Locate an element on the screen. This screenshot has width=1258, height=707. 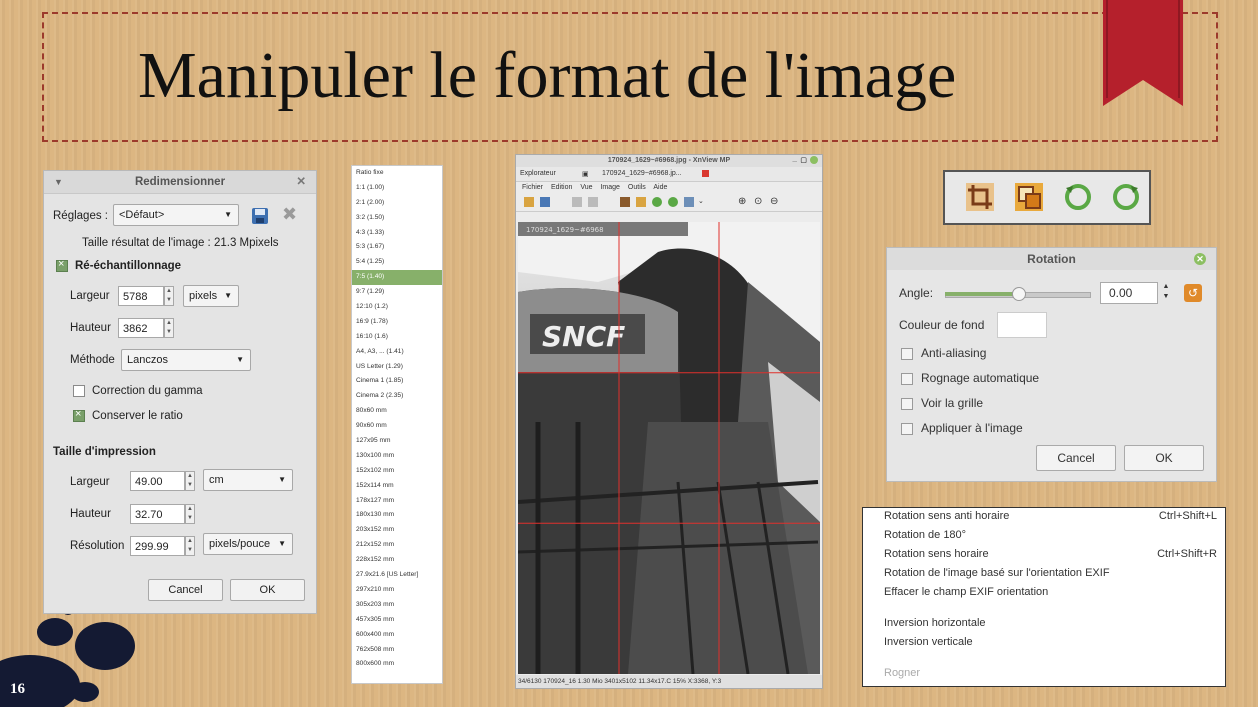
ratio-list-item: 457x305 mm is located at coordinates (397, 620).